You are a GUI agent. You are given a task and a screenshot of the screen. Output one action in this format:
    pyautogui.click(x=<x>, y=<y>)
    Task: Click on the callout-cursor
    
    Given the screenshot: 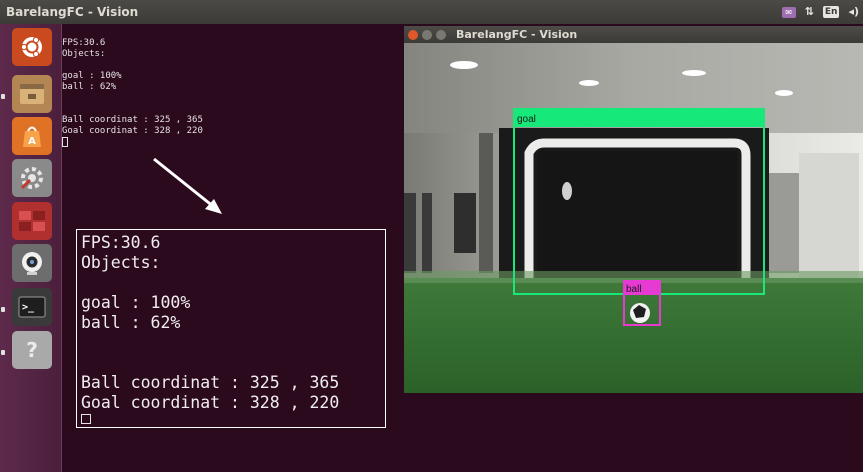 What is the action you would take?
    pyautogui.click(x=86, y=419)
    